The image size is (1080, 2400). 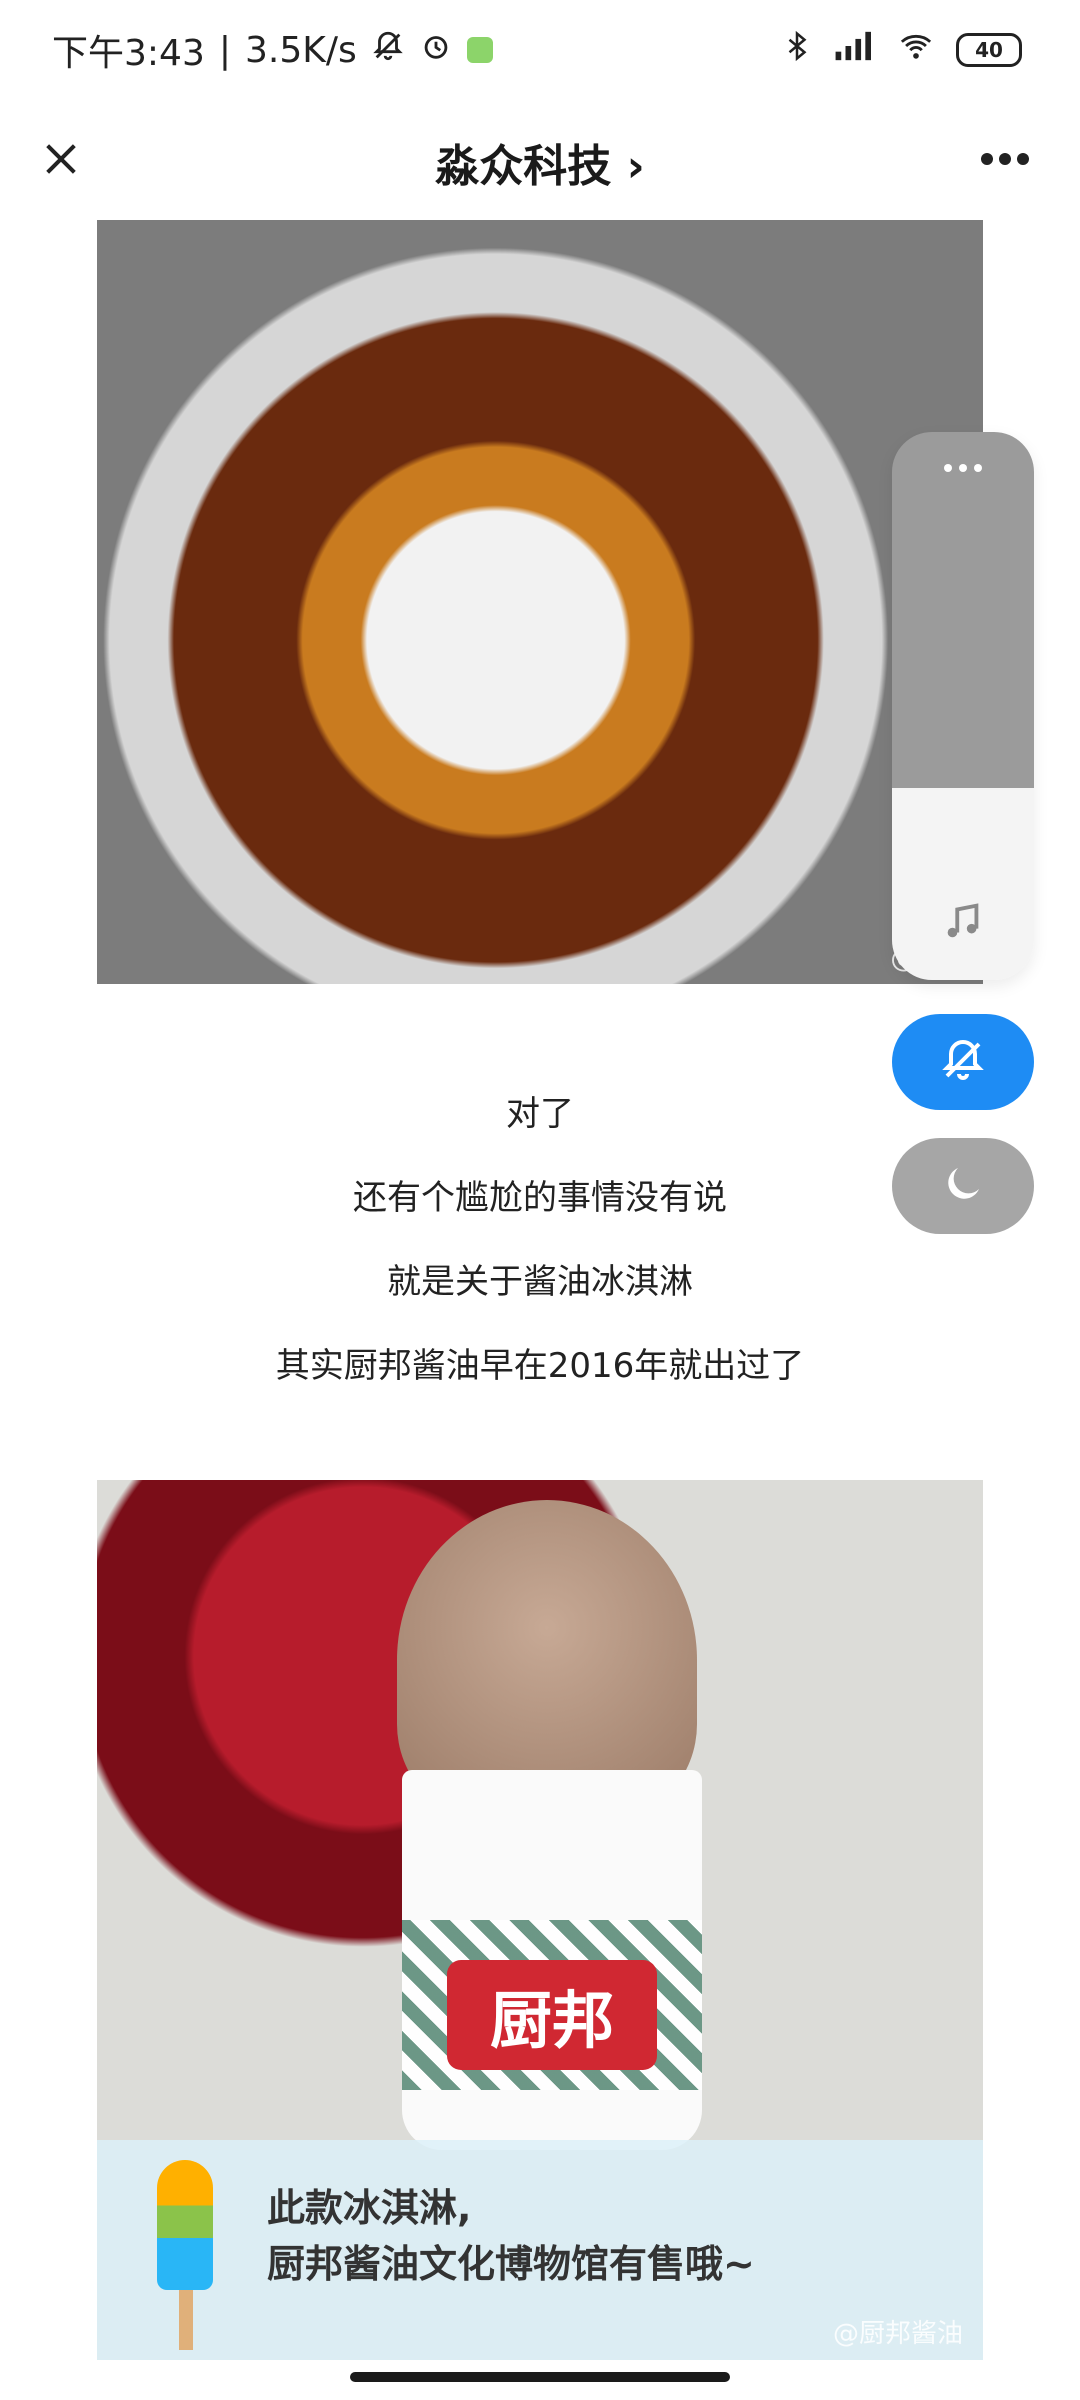 I want to click on image-caption-line: 厨邦酱油文化博物馆有售哦~, so click(x=511, y=2264).